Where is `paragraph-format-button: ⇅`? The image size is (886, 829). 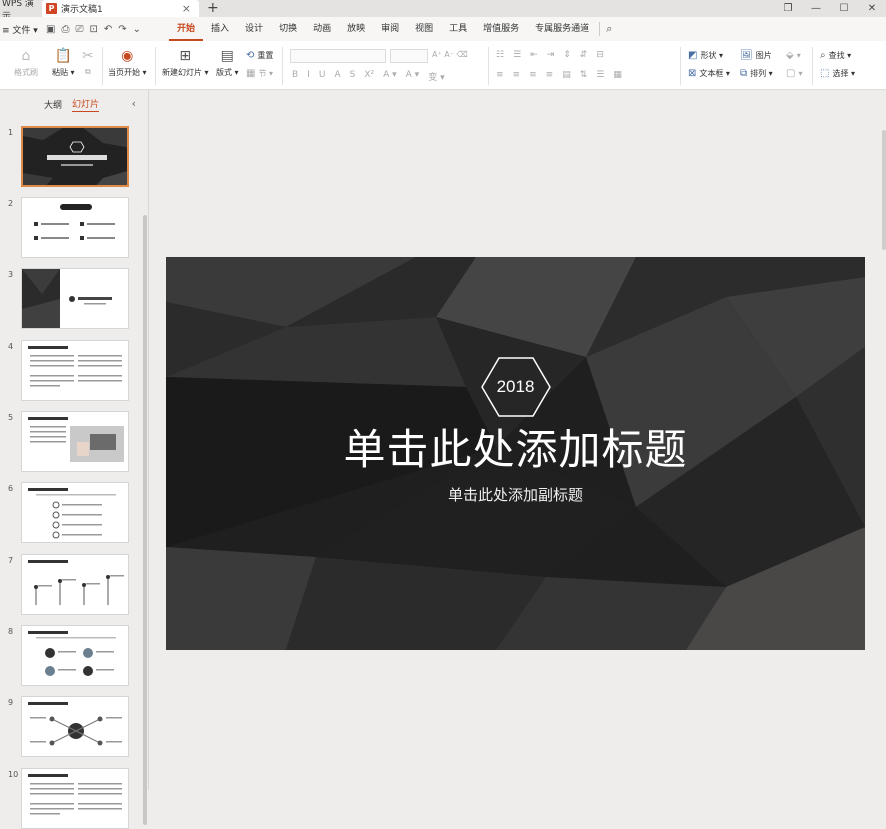
paragraph-format-button: ⇅ is located at coordinates (584, 75).